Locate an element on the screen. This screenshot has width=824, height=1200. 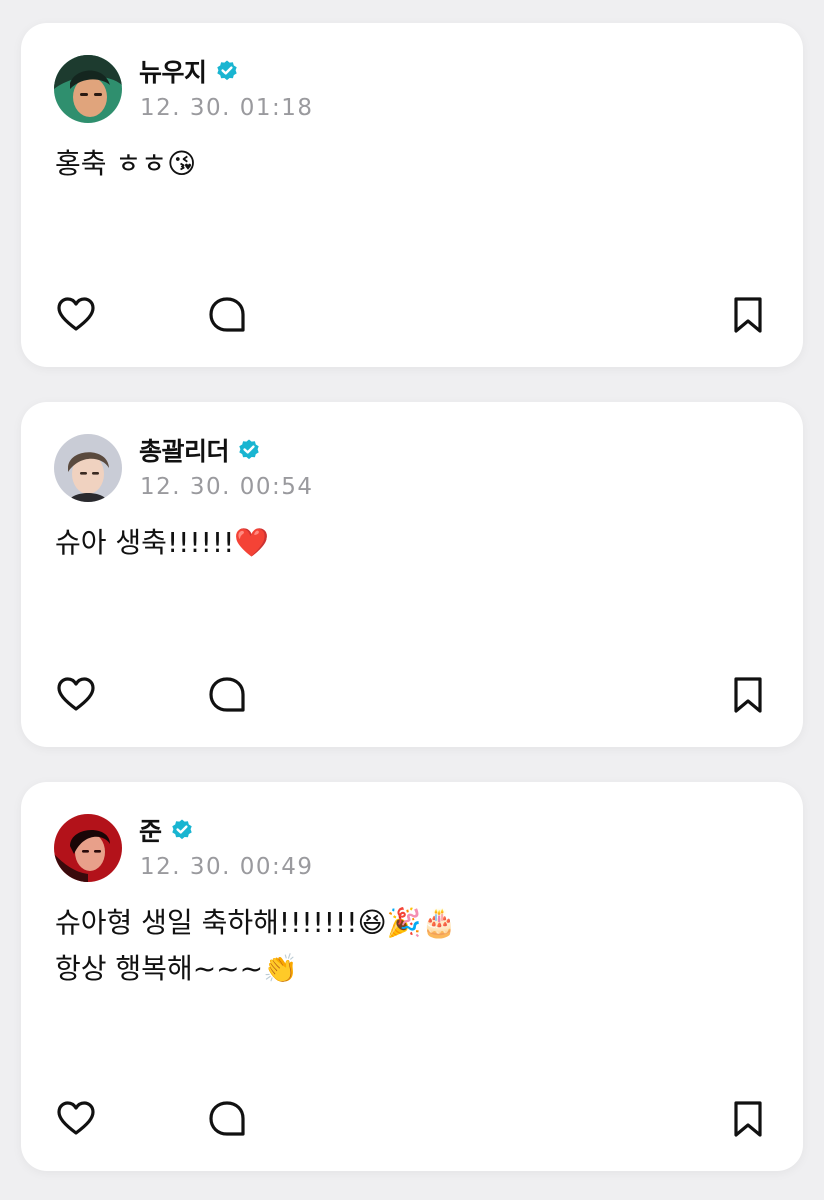
post-text: 홍축 ㅎㅎ😘 is located at coordinates (415, 164).